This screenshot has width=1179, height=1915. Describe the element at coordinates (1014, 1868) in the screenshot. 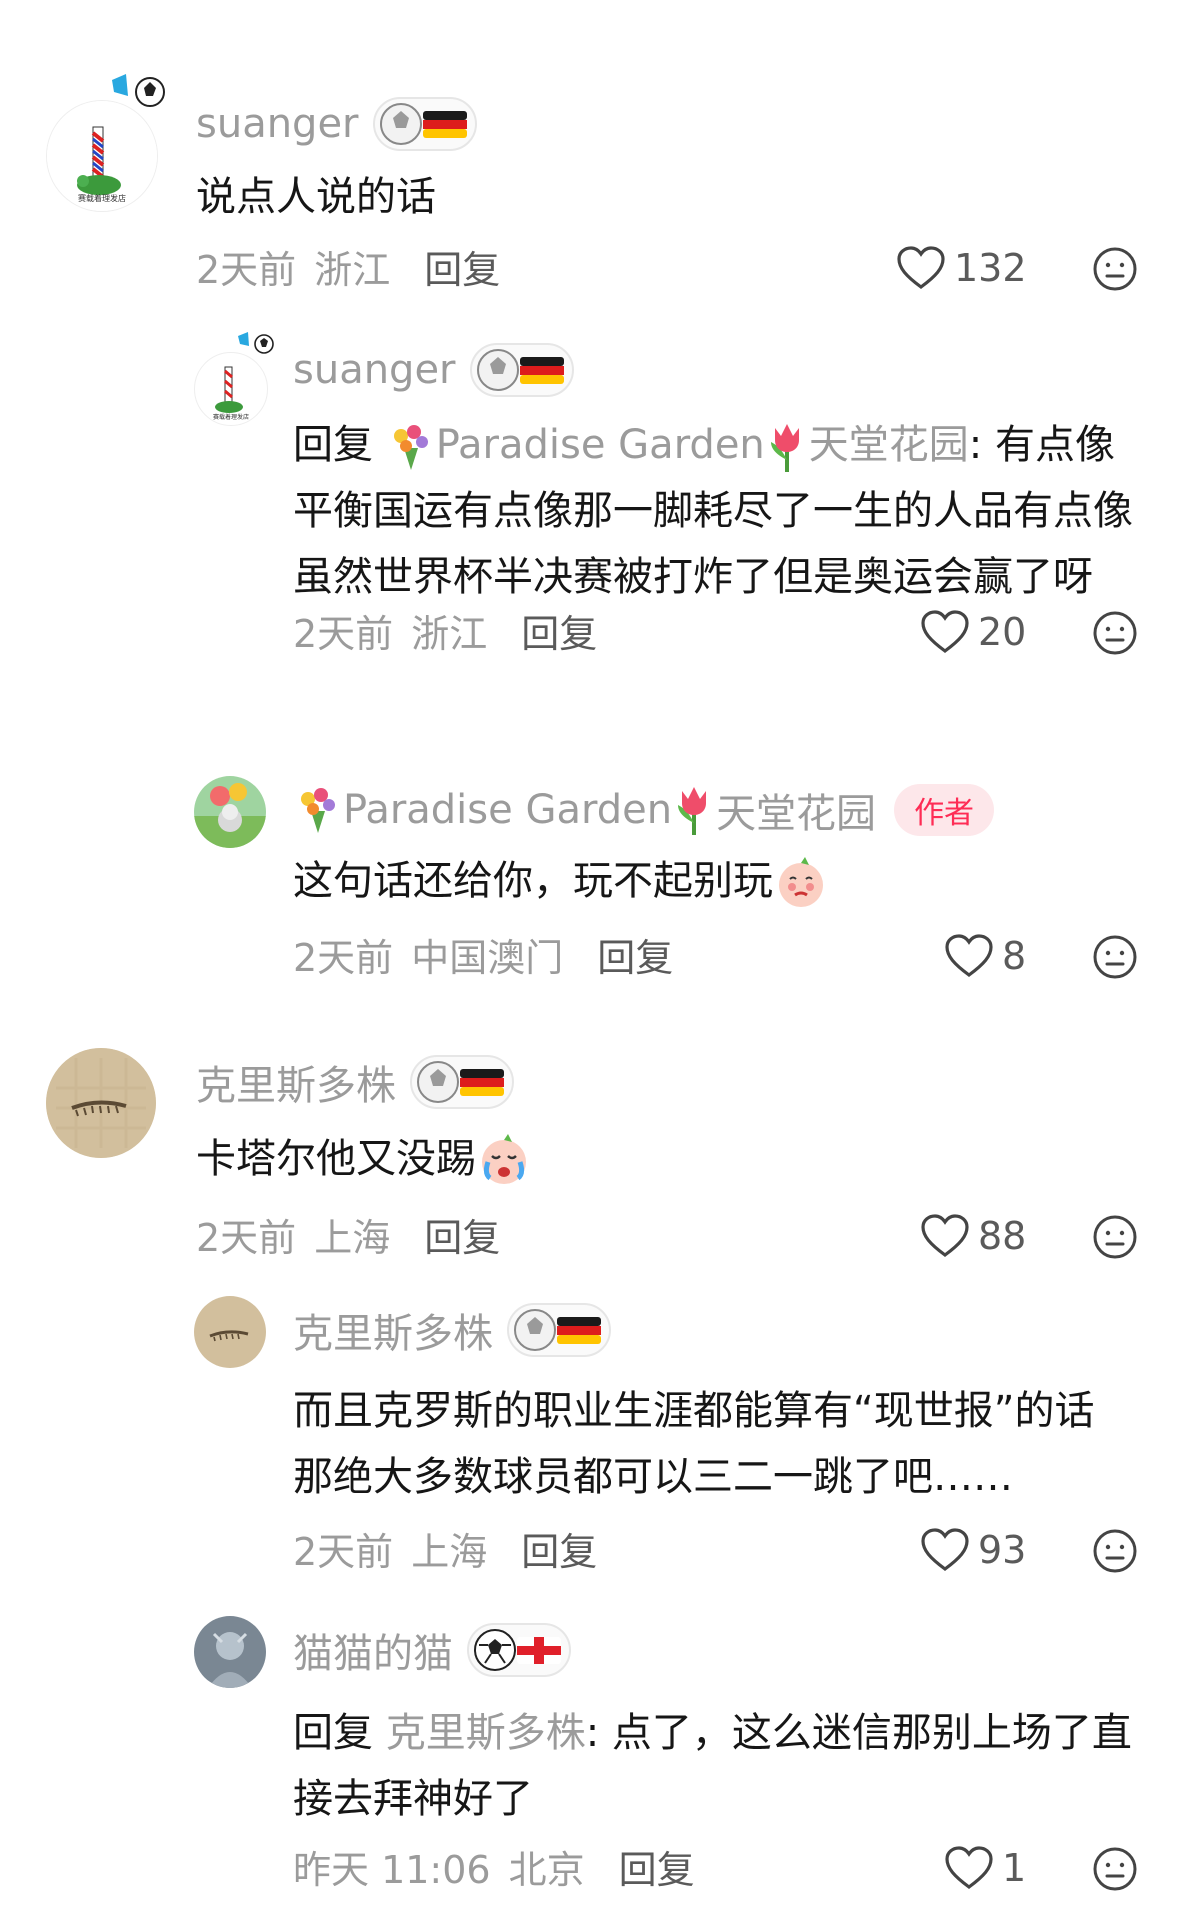

I see `like-count: 1` at that location.